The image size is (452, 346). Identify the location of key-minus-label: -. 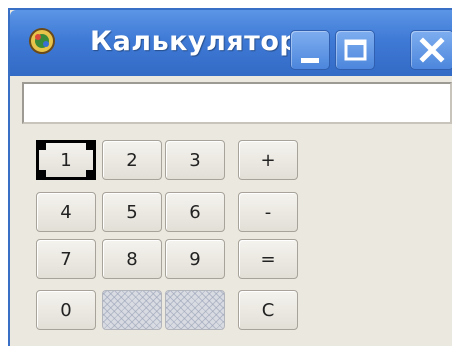
(268, 212).